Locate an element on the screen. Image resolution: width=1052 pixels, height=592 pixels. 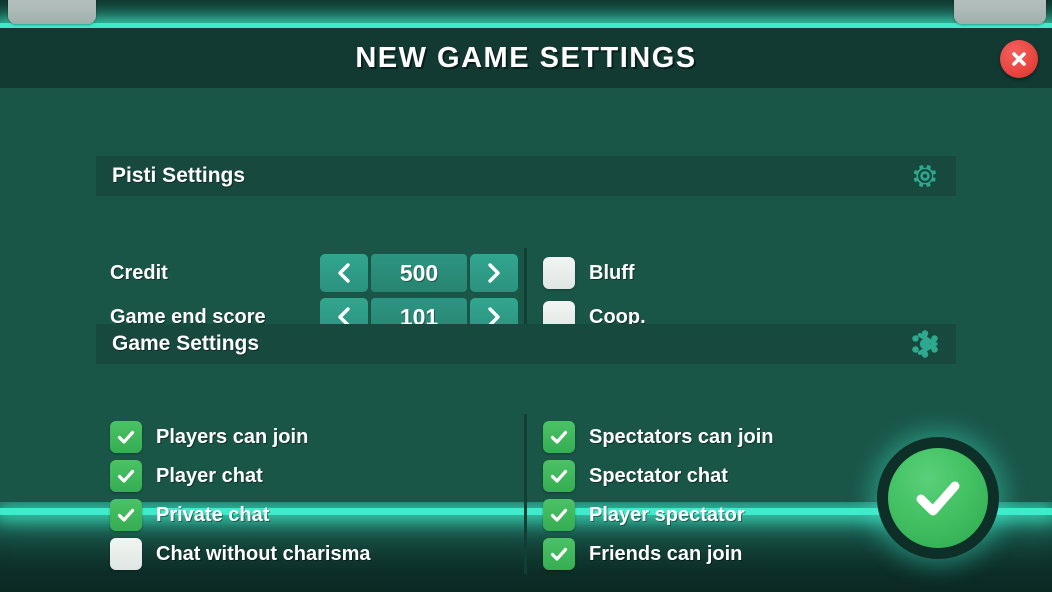
checkbox-players-can-join is located at coordinates (126, 437).